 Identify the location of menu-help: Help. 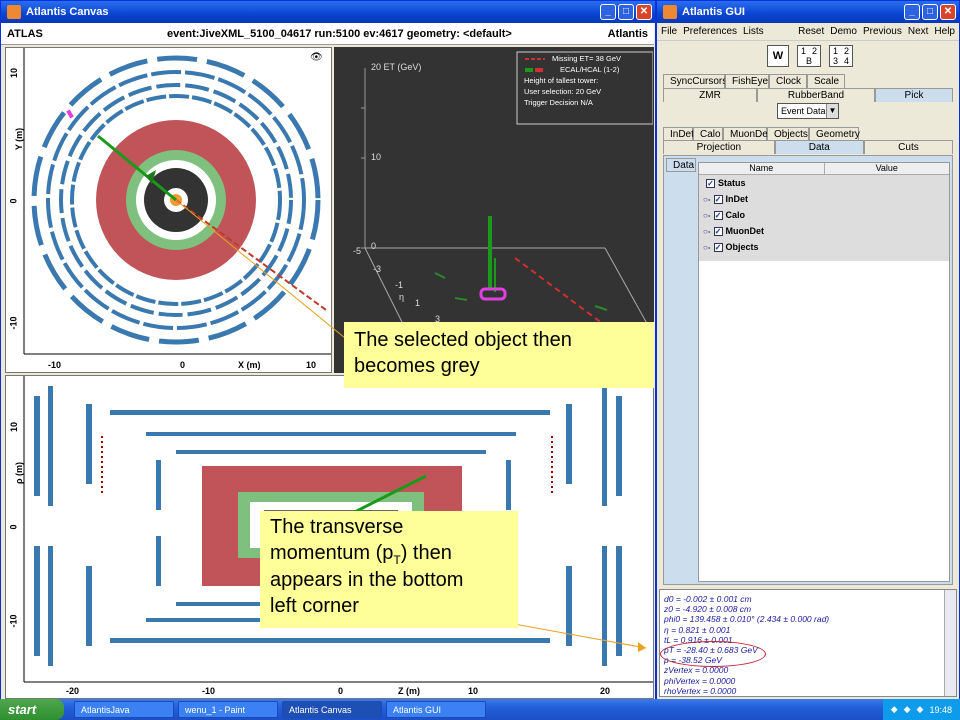
(944, 31).